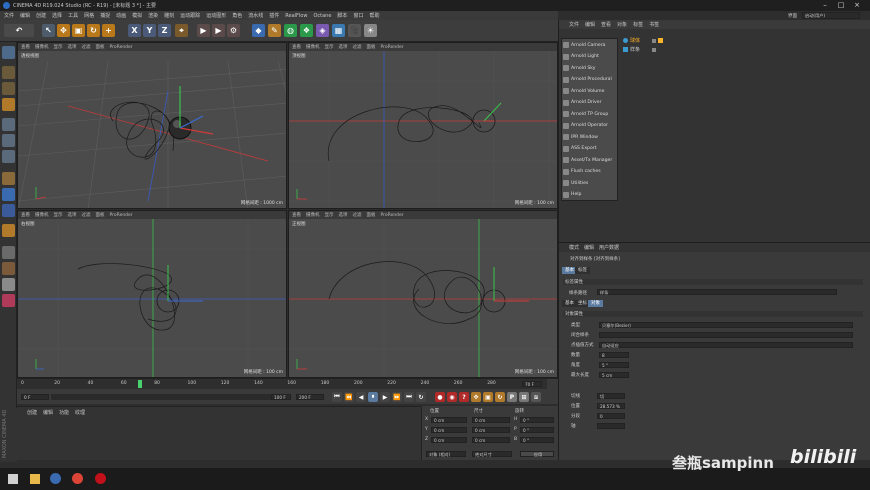 Image resolution: width=870 pixels, height=490 pixels. Describe the element at coordinates (606, 24) in the screenshot. I see `om-menu-item: 查看` at that location.